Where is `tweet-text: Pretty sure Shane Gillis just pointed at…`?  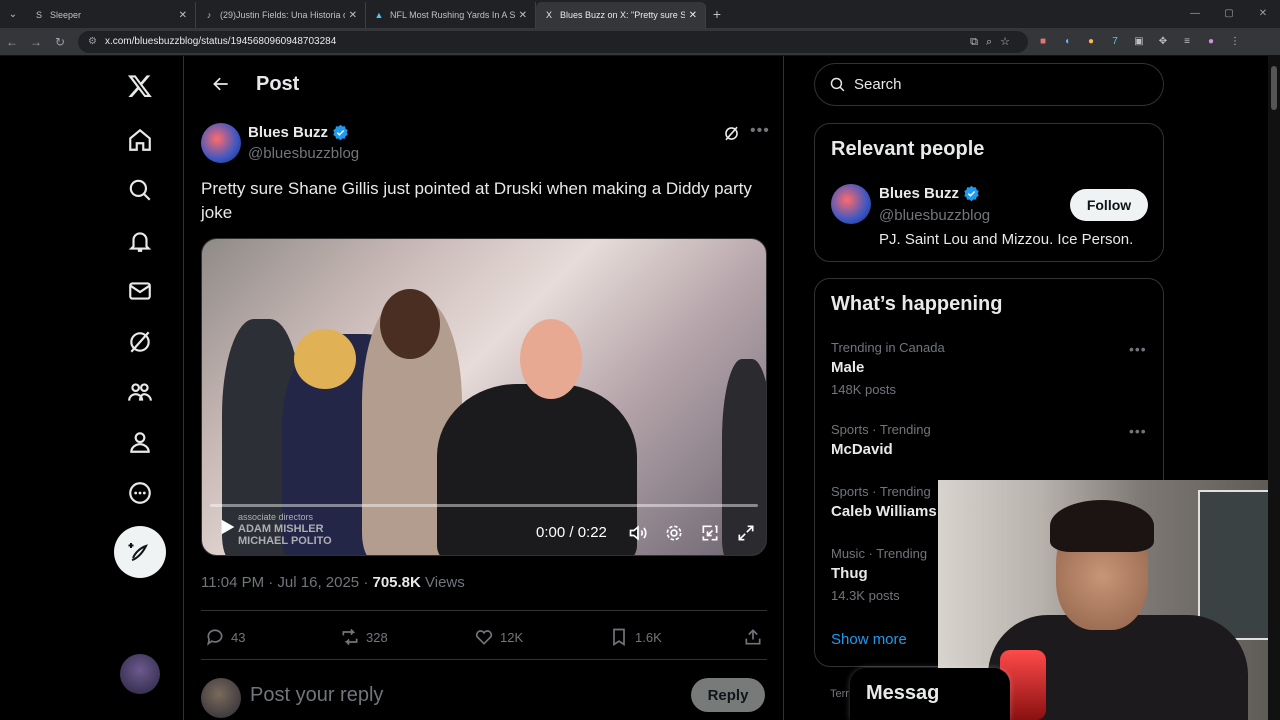
tweet-text: Pretty sure Shane Gillis just pointed at… is located at coordinates (476, 200).